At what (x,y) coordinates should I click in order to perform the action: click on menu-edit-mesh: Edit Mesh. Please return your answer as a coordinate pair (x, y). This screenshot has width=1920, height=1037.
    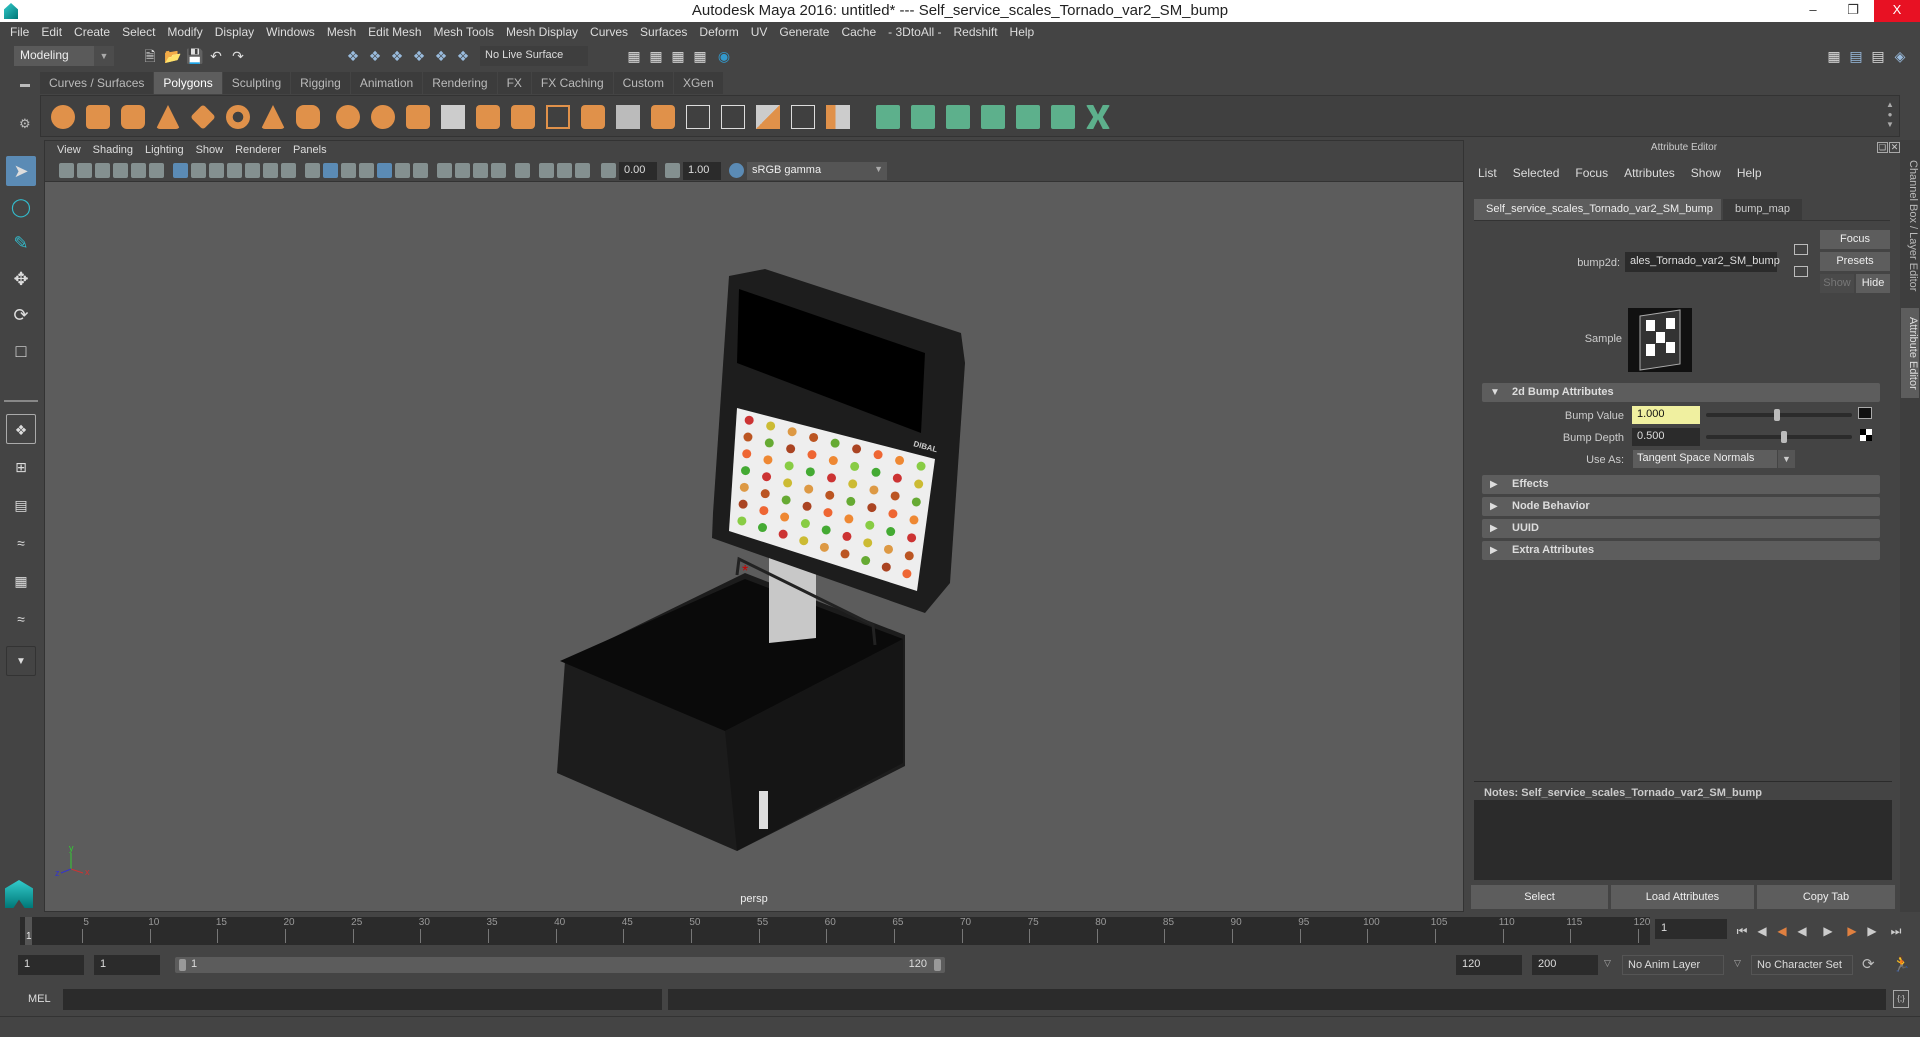
    Looking at the image, I should click on (394, 32).